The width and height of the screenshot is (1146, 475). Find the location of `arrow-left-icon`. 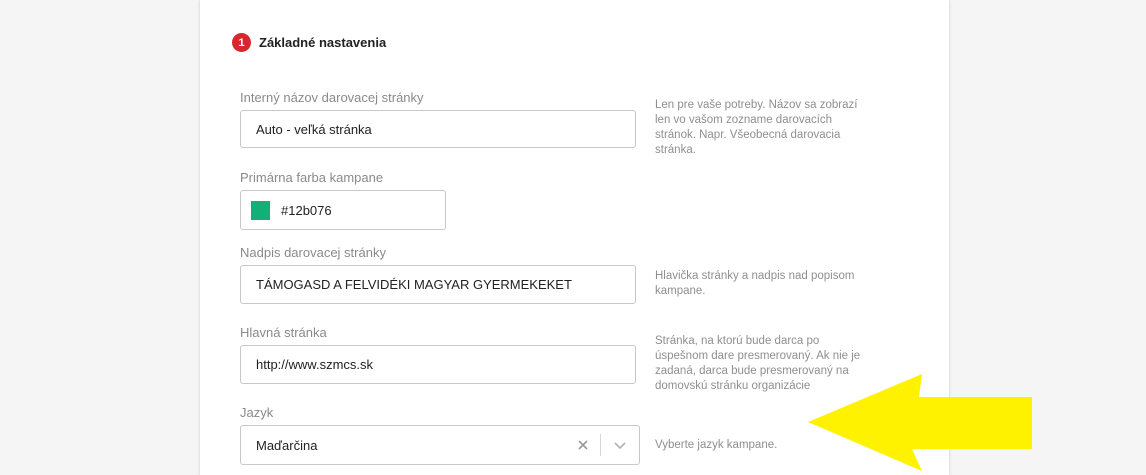

arrow-left-icon is located at coordinates (920, 422).